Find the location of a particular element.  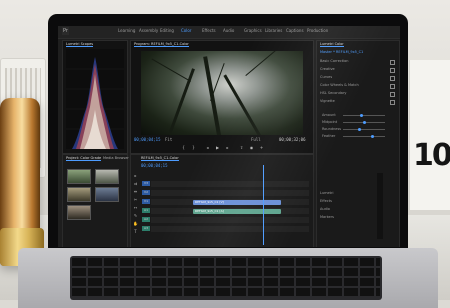

workspace-tab-captions: Captions is located at coordinates (295, 30).